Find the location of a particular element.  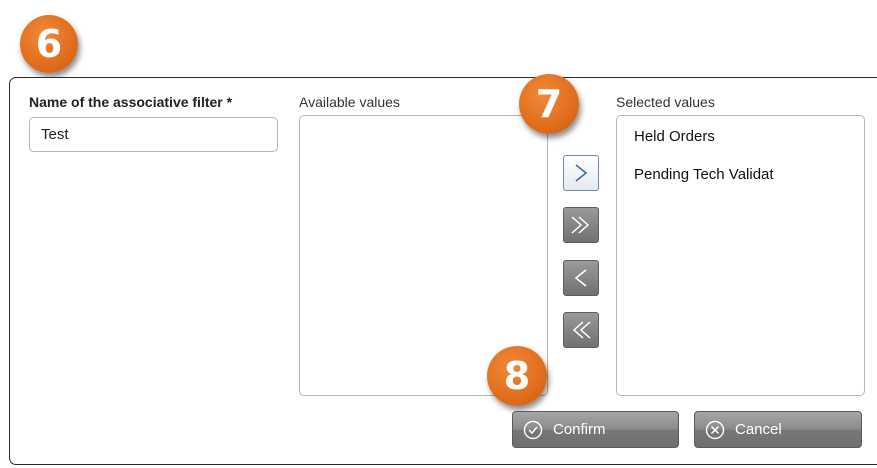

cancel-button: Cancel is located at coordinates (778, 429).